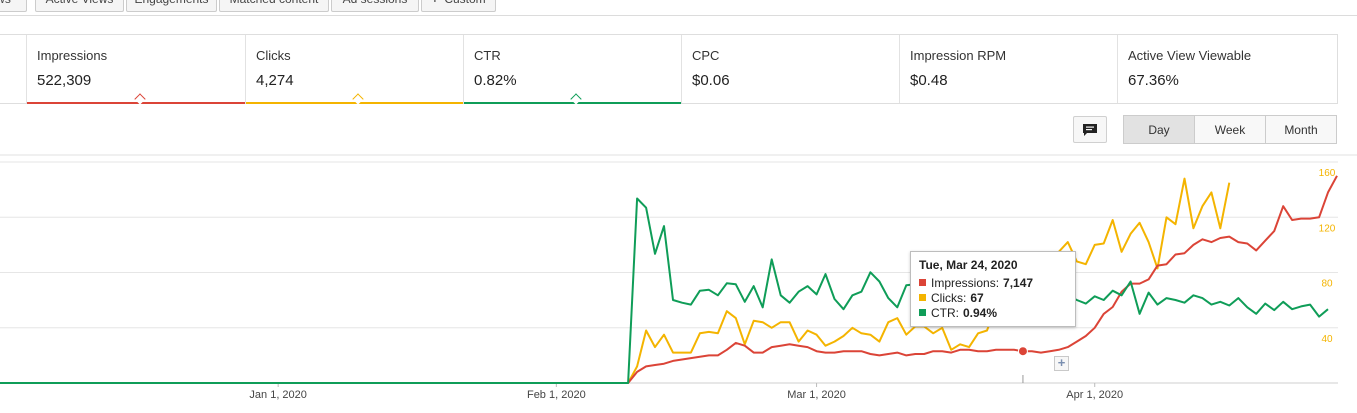  I want to click on tab-matched-content: Matched content, so click(274, 6).